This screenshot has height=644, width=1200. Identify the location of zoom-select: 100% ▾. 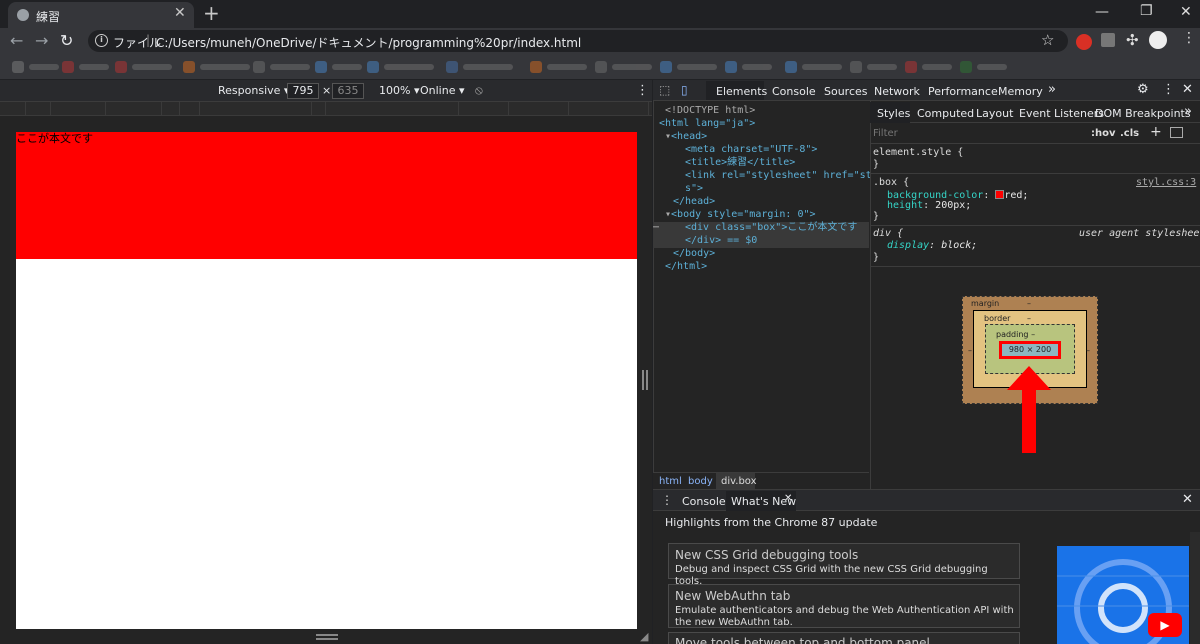
(399, 90).